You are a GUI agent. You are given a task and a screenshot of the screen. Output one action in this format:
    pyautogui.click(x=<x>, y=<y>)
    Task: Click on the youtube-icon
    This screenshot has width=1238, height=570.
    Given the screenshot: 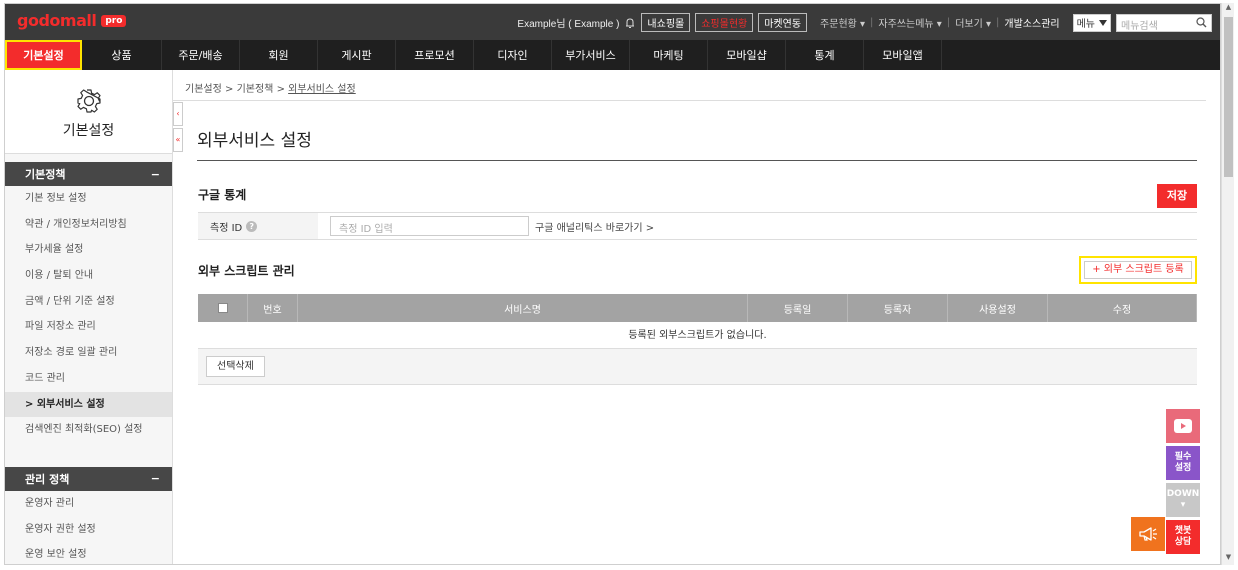 What is the action you would take?
    pyautogui.click(x=1183, y=426)
    